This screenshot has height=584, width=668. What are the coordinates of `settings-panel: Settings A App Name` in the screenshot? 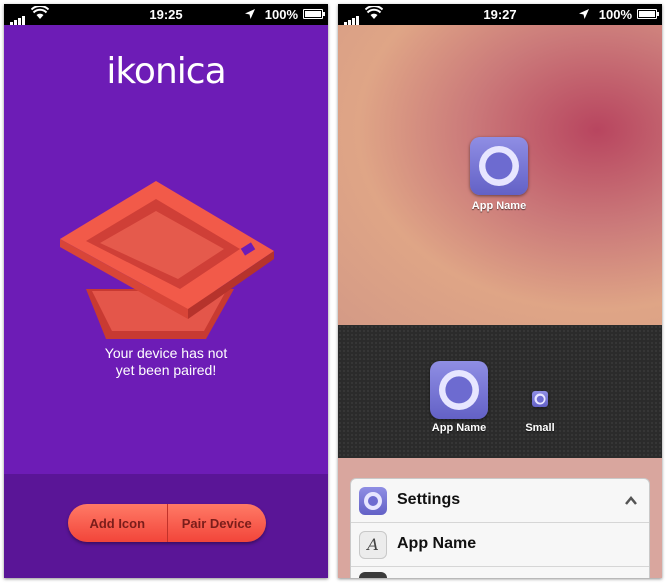 It's located at (500, 528).